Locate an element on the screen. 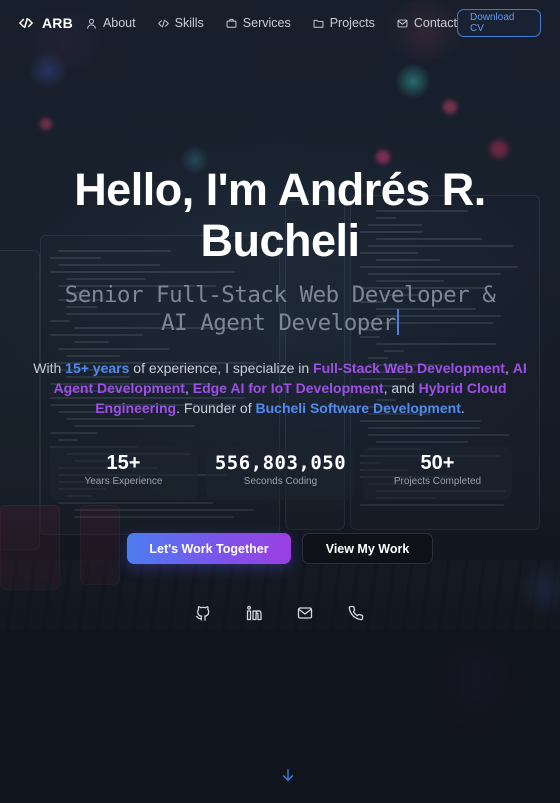 This screenshot has height=803, width=560. stat-label: Projects Completed is located at coordinates (437, 481).